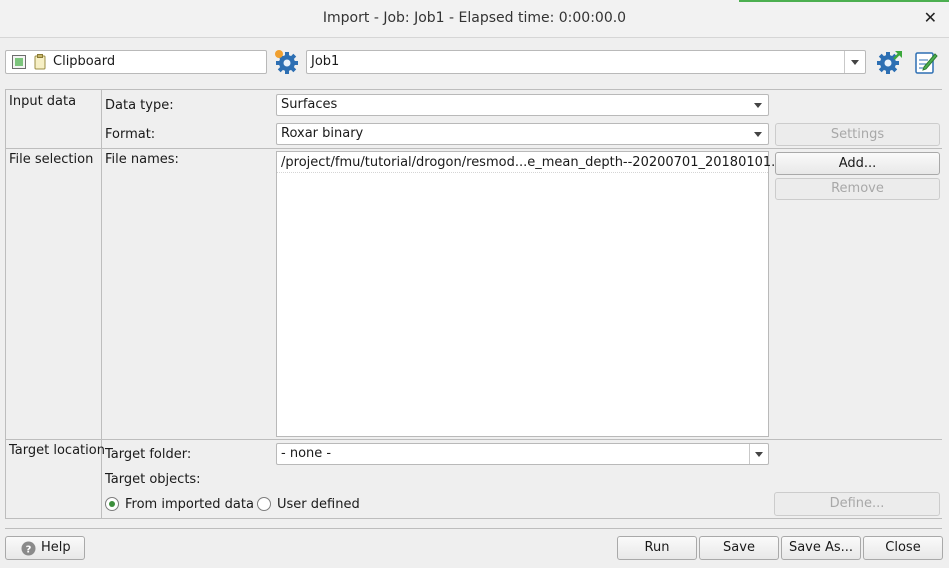 The height and width of the screenshot is (568, 949). What do you see at coordinates (322, 133) in the screenshot?
I see `format-value: Roxar binary` at bounding box center [322, 133].